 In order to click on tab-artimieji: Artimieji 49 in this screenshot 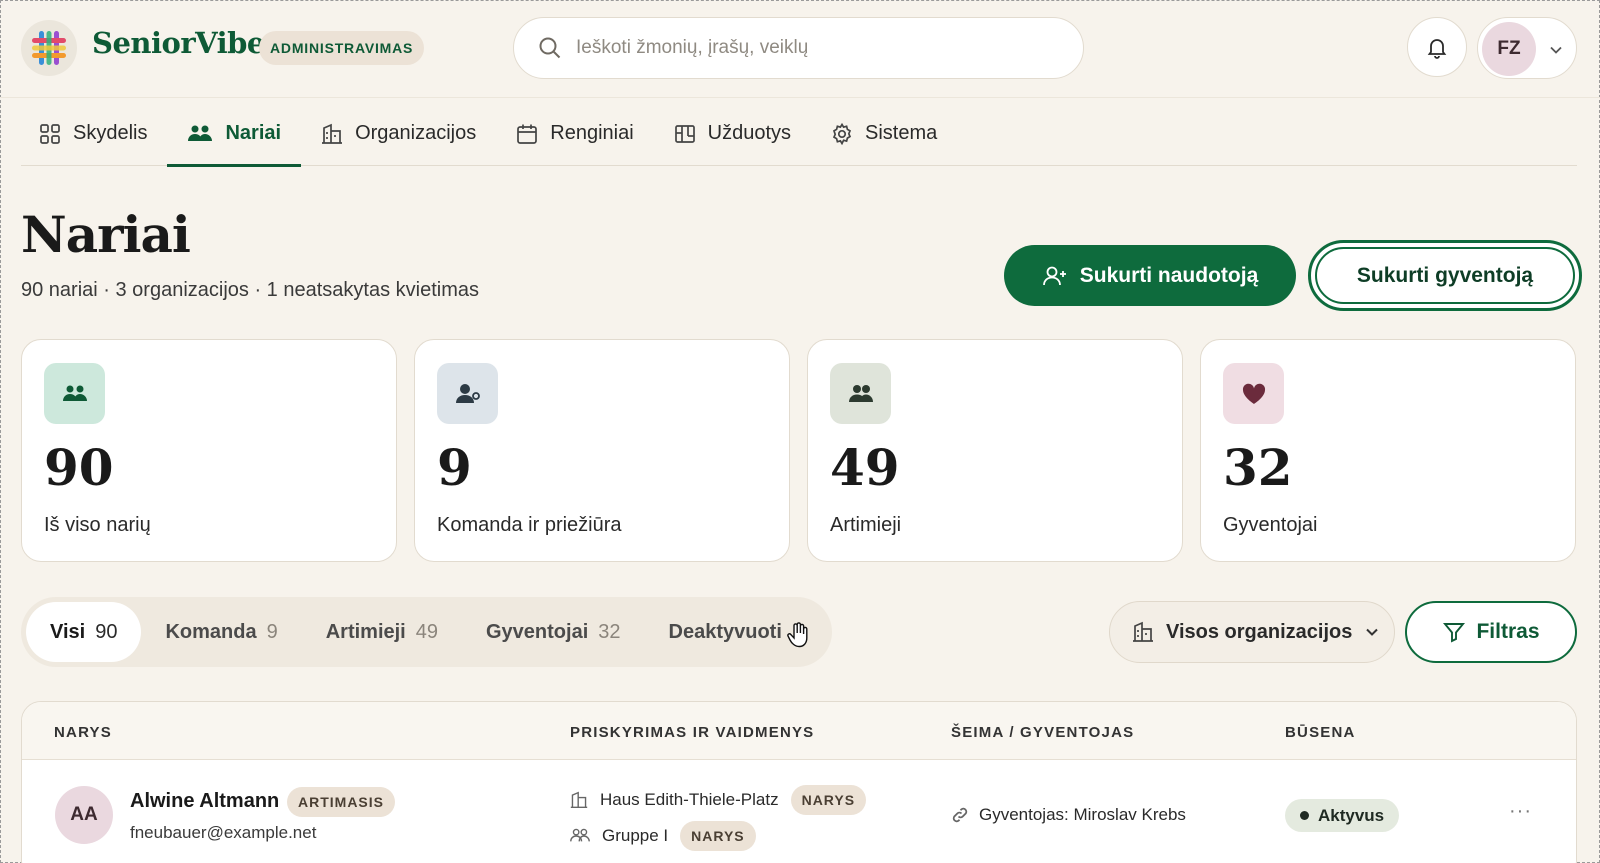, I will do `click(382, 632)`.